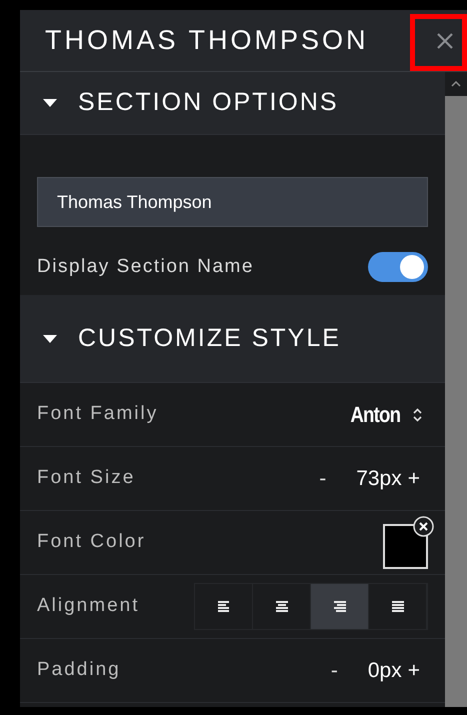 The height and width of the screenshot is (715, 467). Describe the element at coordinates (97, 414) in the screenshot. I see `setting-label: Font Family` at that location.